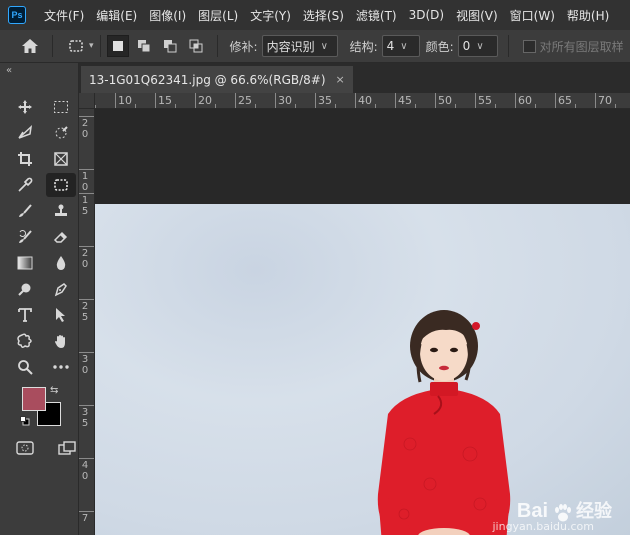  Describe the element at coordinates (25, 159) in the screenshot. I see `crop-icon` at that location.